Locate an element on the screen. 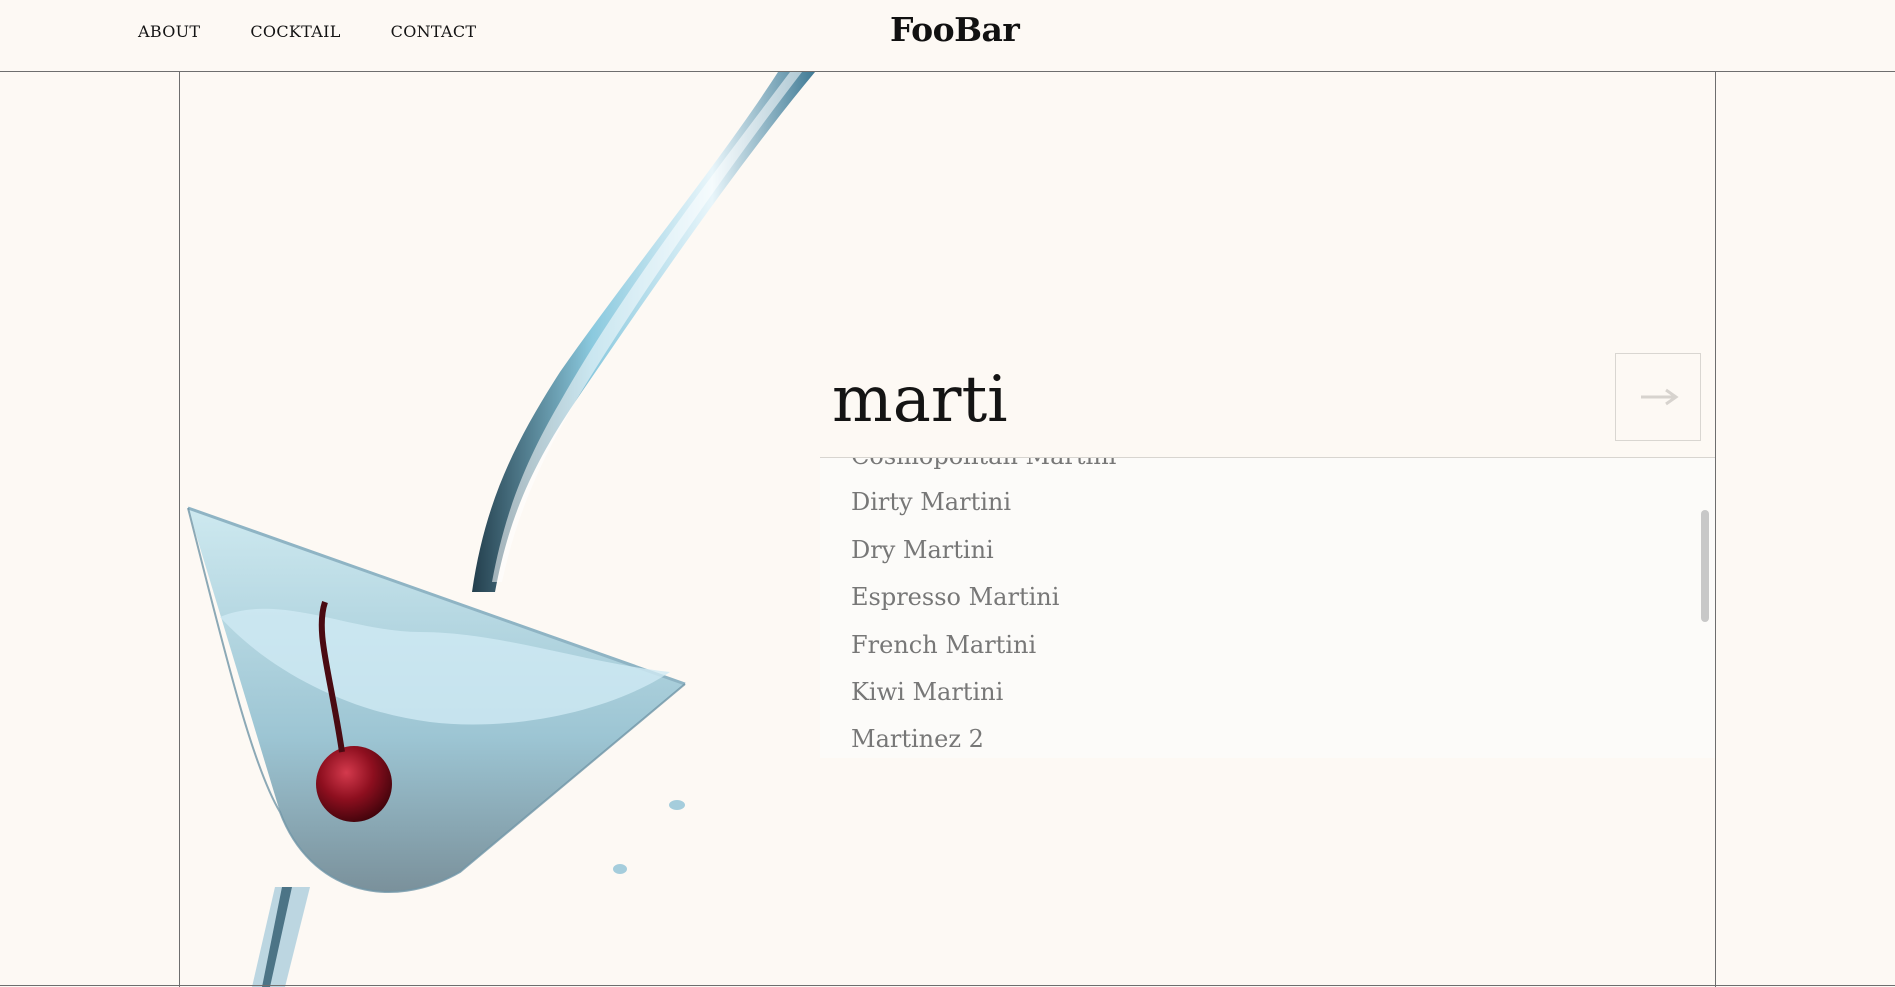 This screenshot has width=1895, height=987. suggestion-item: Dry Martini is located at coordinates (922, 550).